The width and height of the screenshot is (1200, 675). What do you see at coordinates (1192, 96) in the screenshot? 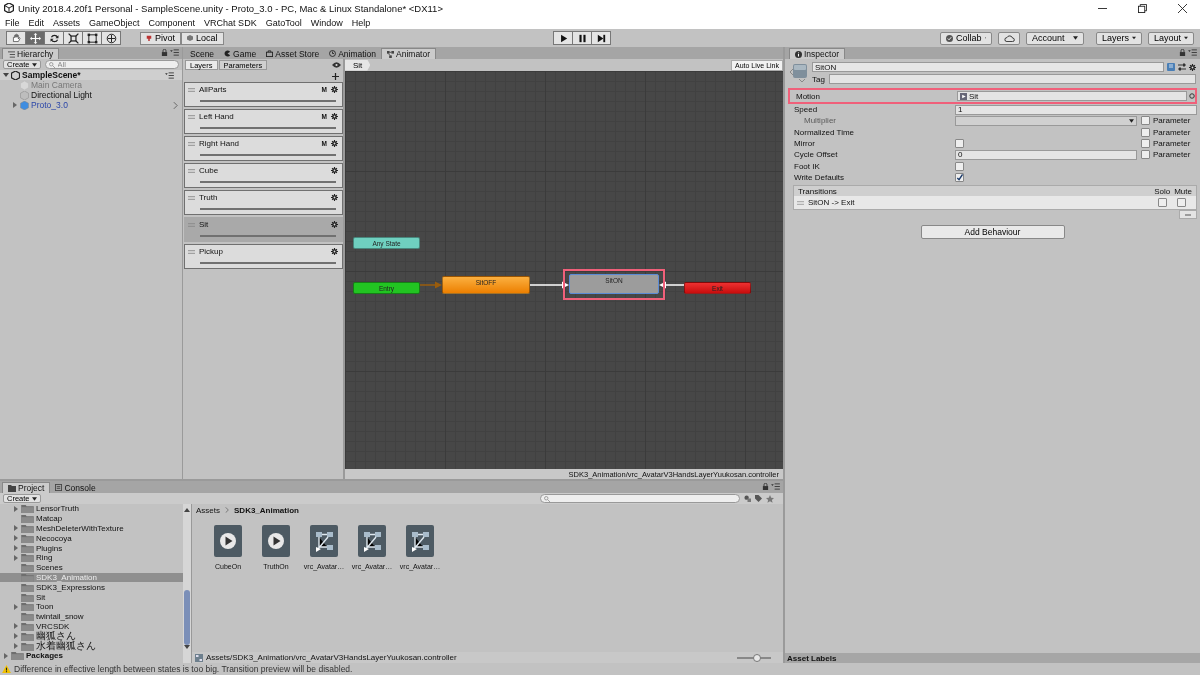
I see `picker-icon` at bounding box center [1192, 96].